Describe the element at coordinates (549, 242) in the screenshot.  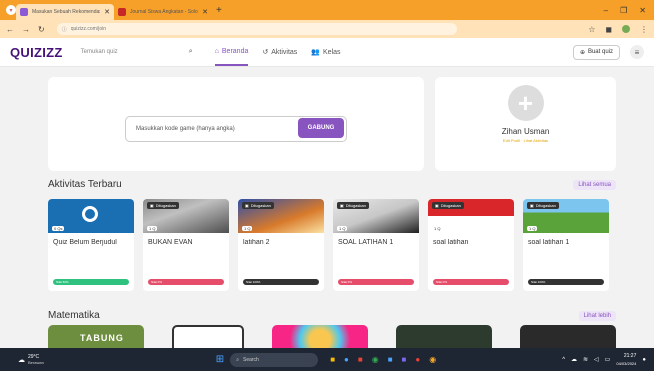
I see `card-title: soal latihan 1` at that location.